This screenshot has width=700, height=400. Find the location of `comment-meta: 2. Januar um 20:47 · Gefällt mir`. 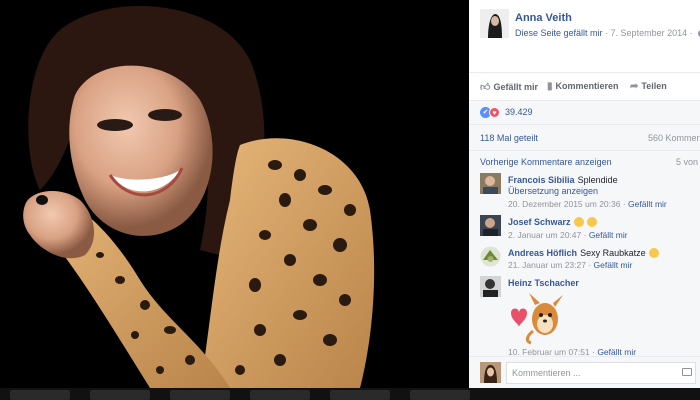

comment-meta: 2. Januar um 20:47 · Gefällt mir is located at coordinates (568, 235).